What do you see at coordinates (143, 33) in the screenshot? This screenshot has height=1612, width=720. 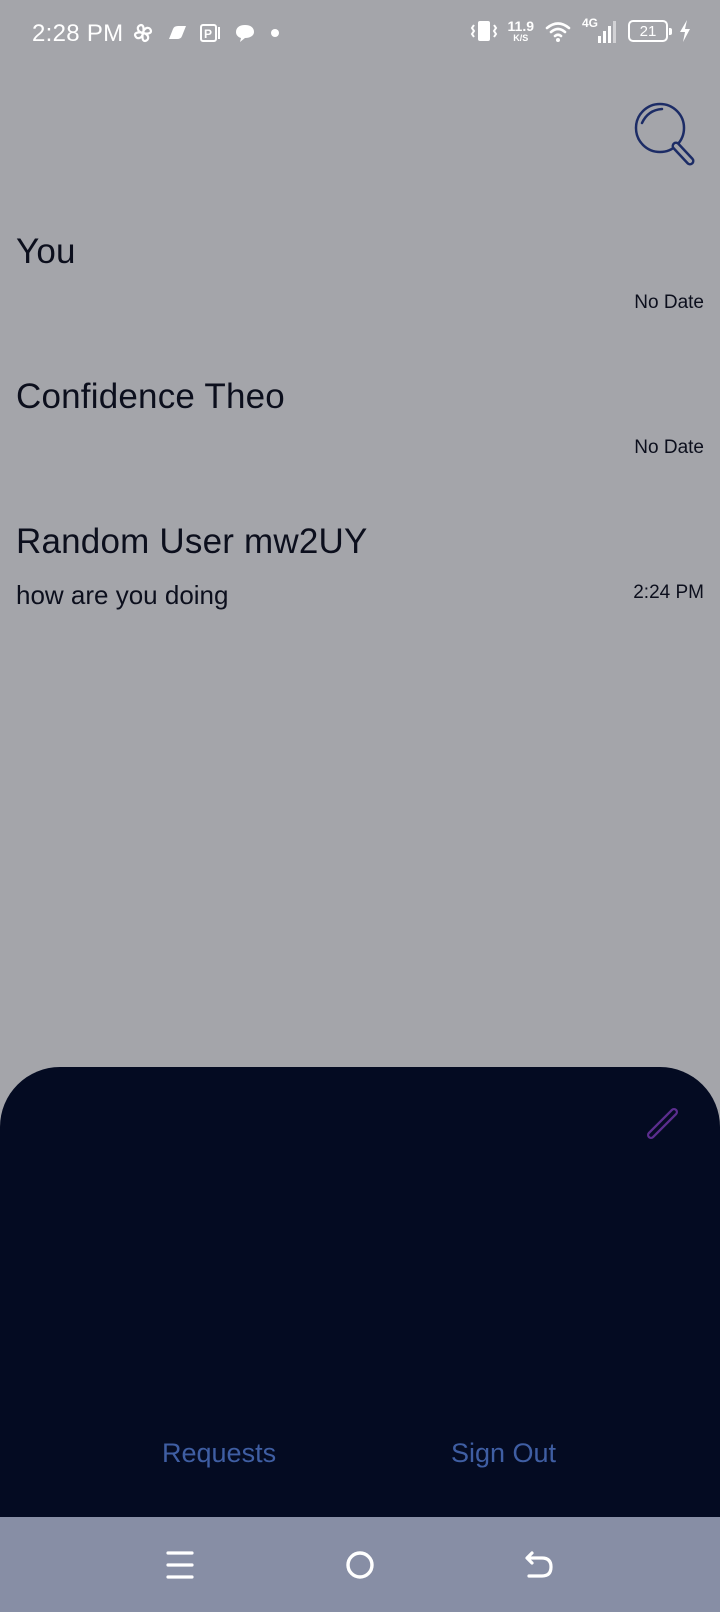 I see `pinwheel-icon` at bounding box center [143, 33].